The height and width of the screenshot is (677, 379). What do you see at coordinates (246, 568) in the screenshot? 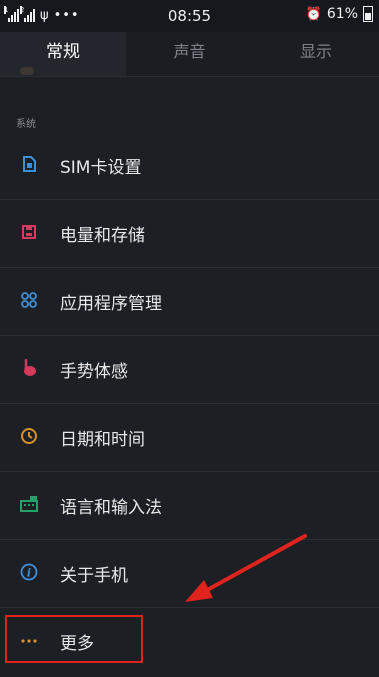
I see `annotation-arrow` at bounding box center [246, 568].